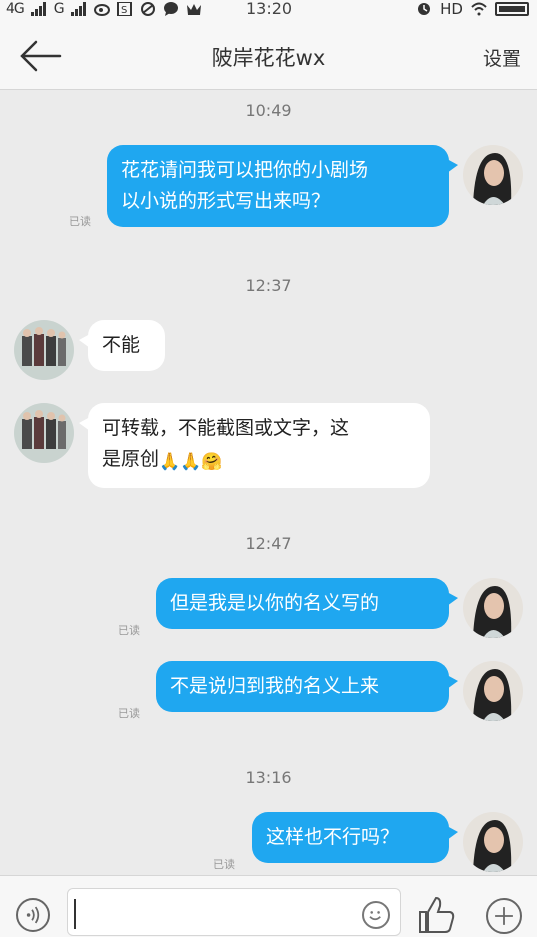  What do you see at coordinates (131, 459) in the screenshot?
I see `message-text: 是原创` at bounding box center [131, 459].